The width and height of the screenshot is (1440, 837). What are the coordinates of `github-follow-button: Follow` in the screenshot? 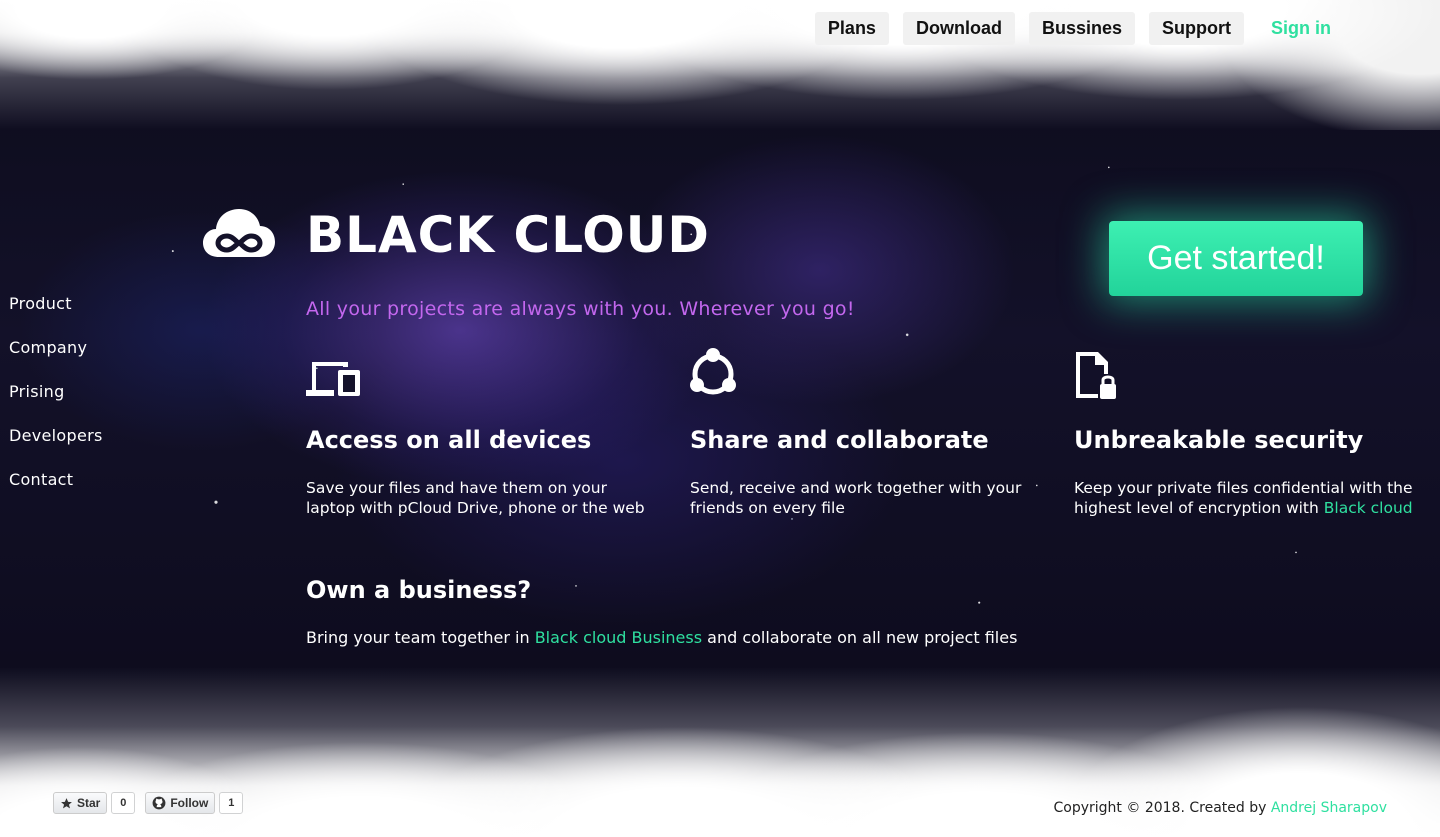 It's located at (180, 803).